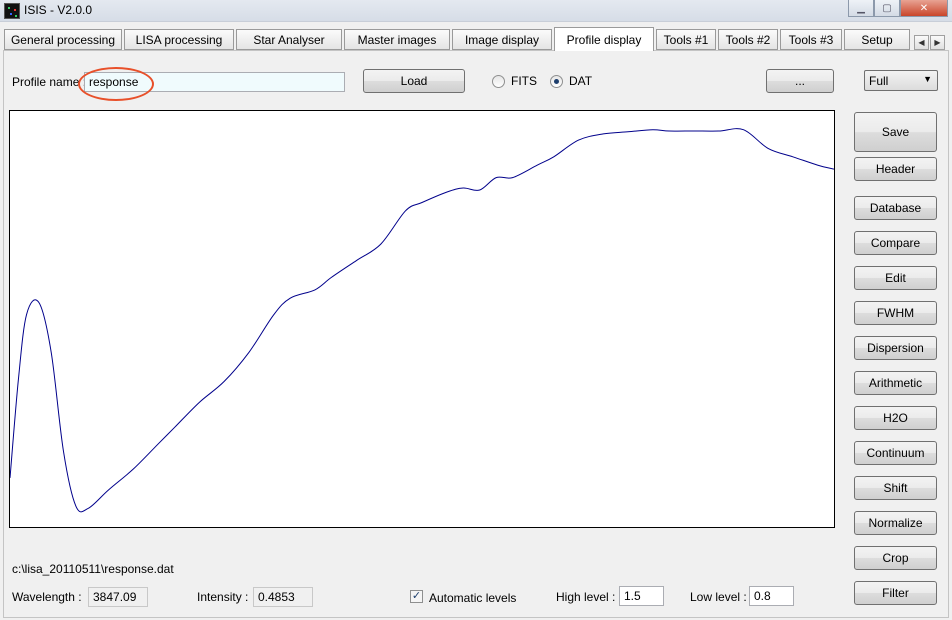 This screenshot has width=952, height=620. Describe the element at coordinates (921, 42) in the screenshot. I see `tab-scroll-left-icon: ◀` at that location.